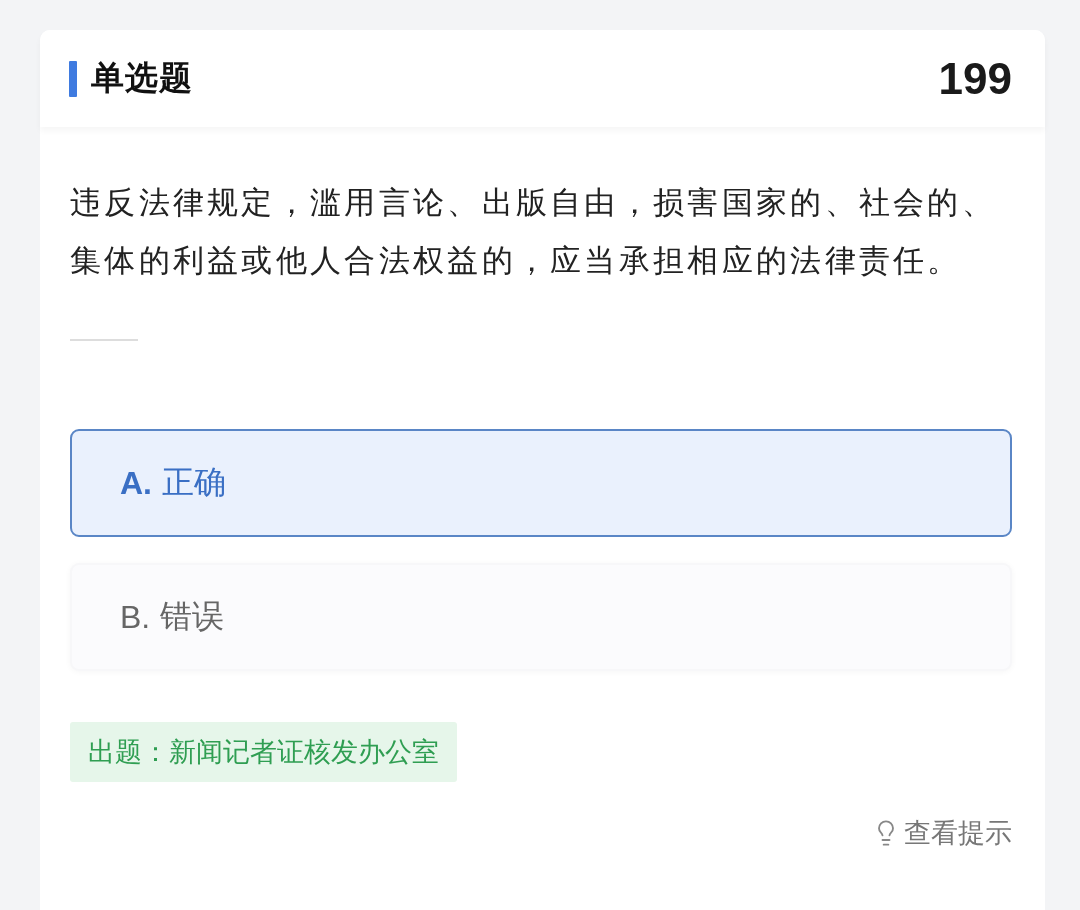 The height and width of the screenshot is (910, 1080). Describe the element at coordinates (541, 483) in the screenshot. I see `answer-option: A. 正确` at that location.